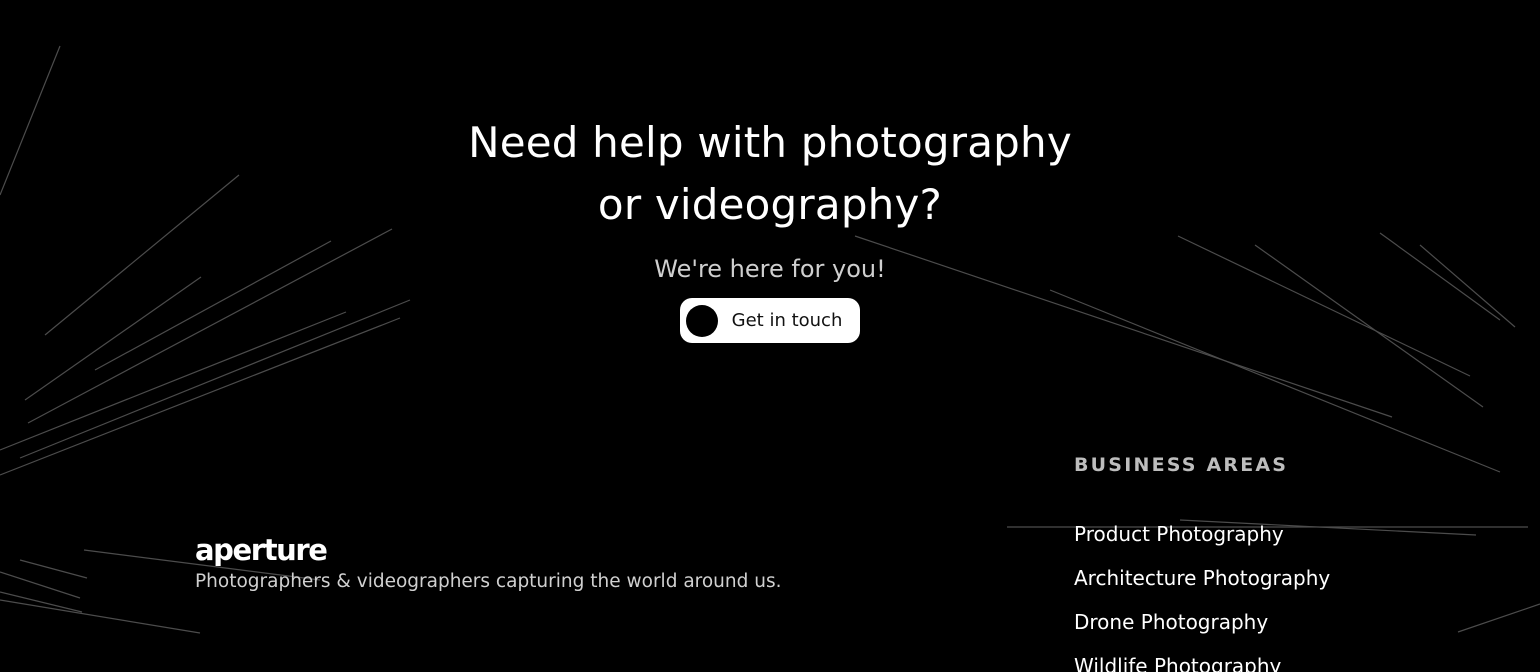  What do you see at coordinates (1202, 658) in the screenshot?
I see `business-area-link-wildlife-photography: Wildlife Photography` at bounding box center [1202, 658].